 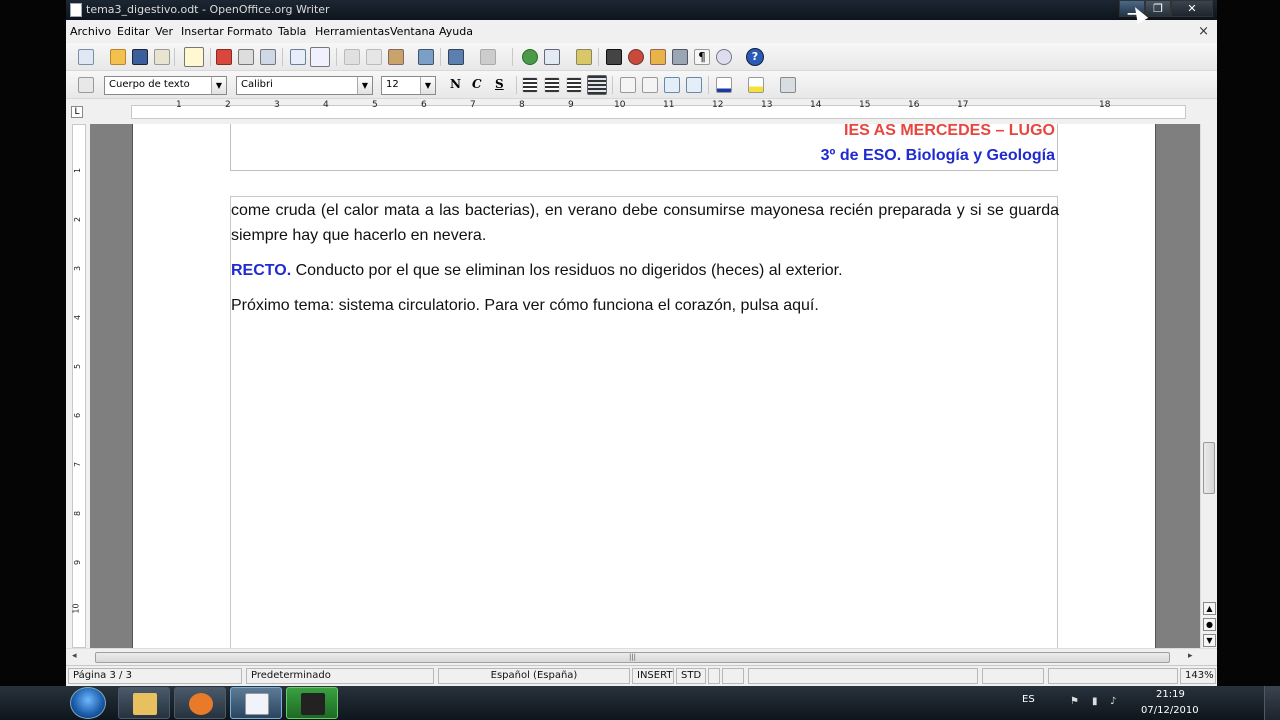 I want to click on increase-indent-icon, so click(x=694, y=85).